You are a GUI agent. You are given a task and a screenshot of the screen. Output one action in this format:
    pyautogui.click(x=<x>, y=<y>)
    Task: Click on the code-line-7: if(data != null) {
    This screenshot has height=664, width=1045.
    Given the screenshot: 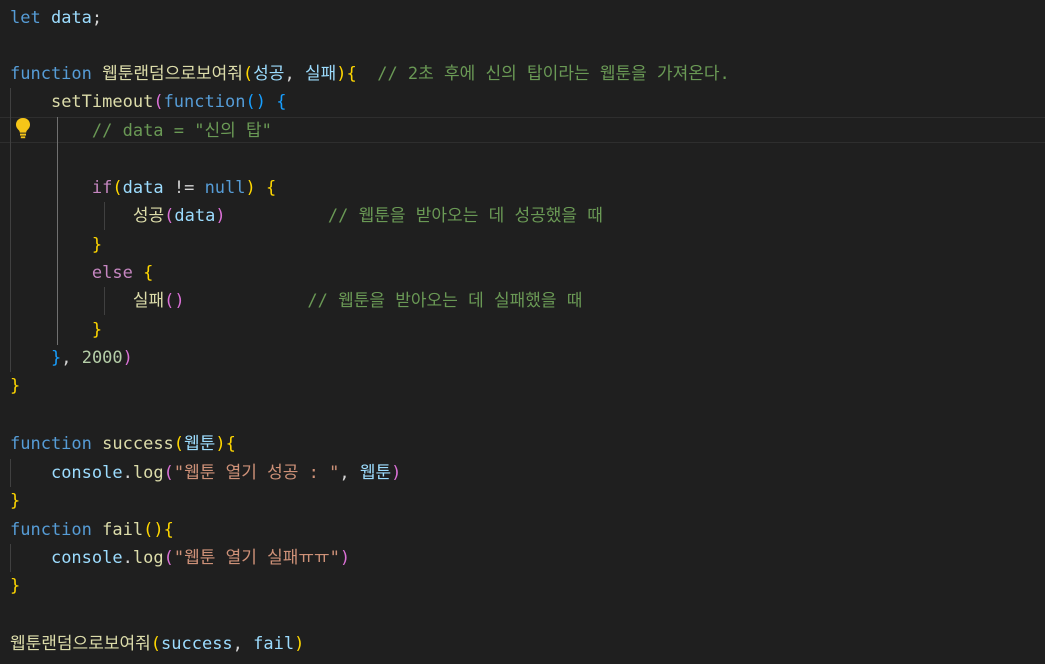 What is the action you would take?
    pyautogui.click(x=143, y=188)
    